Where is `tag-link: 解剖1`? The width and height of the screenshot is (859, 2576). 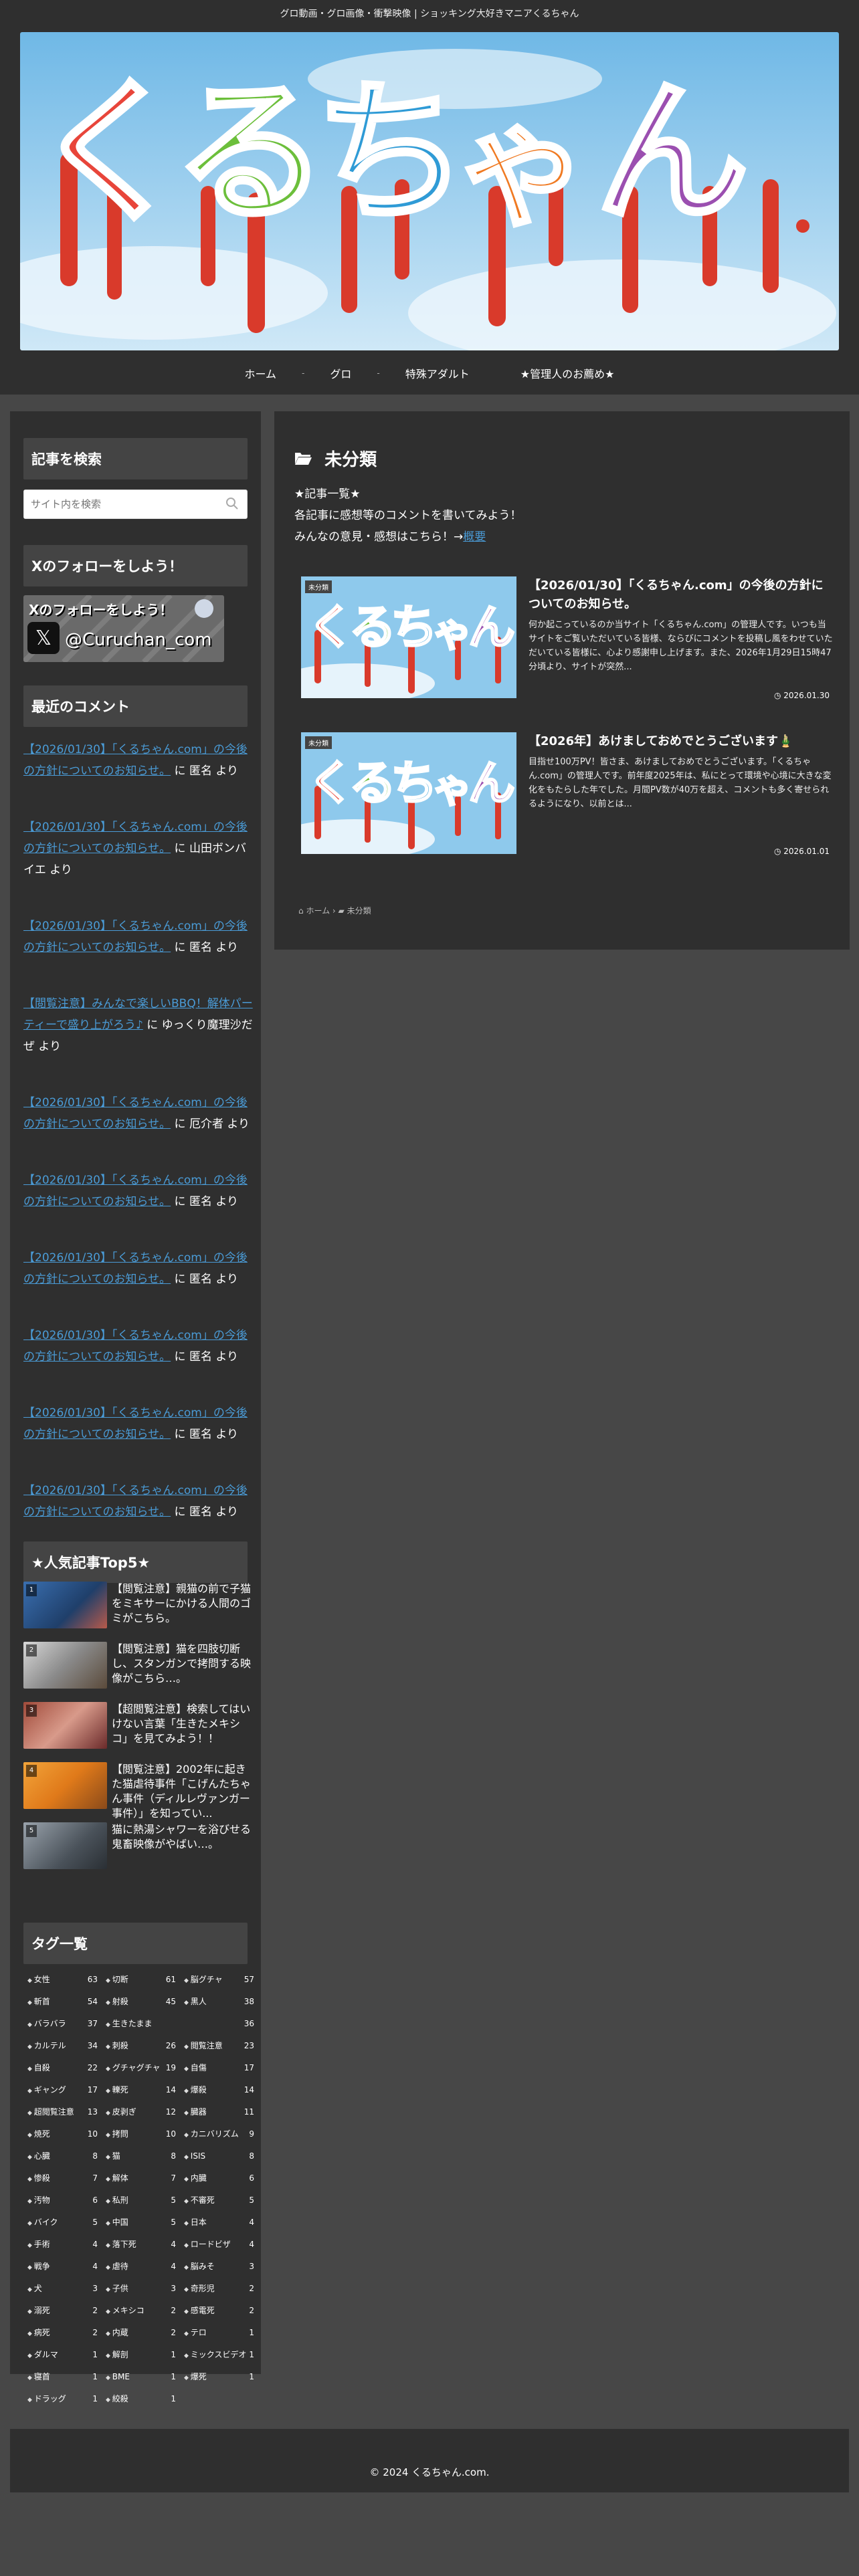 tag-link: 解剖1 is located at coordinates (139, 2355).